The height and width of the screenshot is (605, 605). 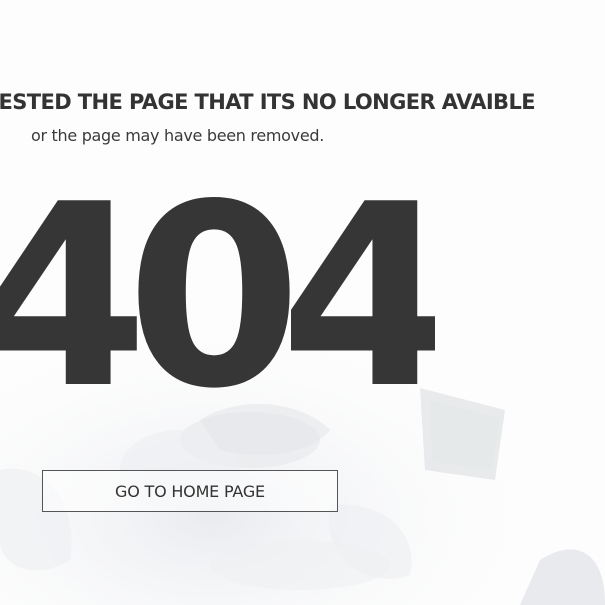 I want to click on go-to-home-page-button: GO TO HOME PAGE, so click(x=190, y=491).